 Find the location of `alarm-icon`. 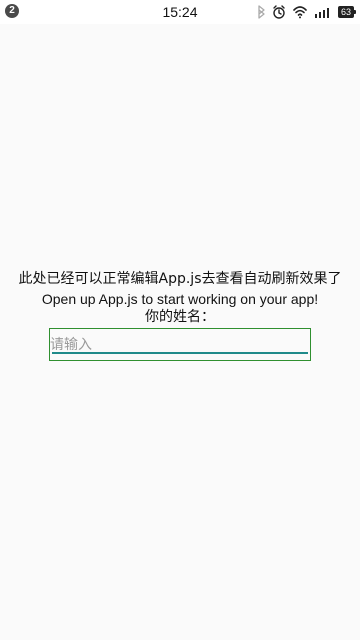

alarm-icon is located at coordinates (279, 12).